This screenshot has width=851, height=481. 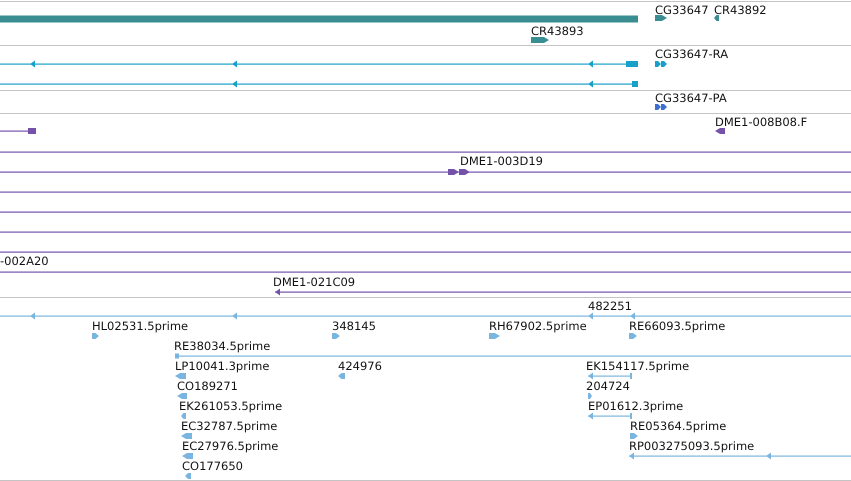 I want to click on feature-label: DME1-003D19, so click(x=501, y=161).